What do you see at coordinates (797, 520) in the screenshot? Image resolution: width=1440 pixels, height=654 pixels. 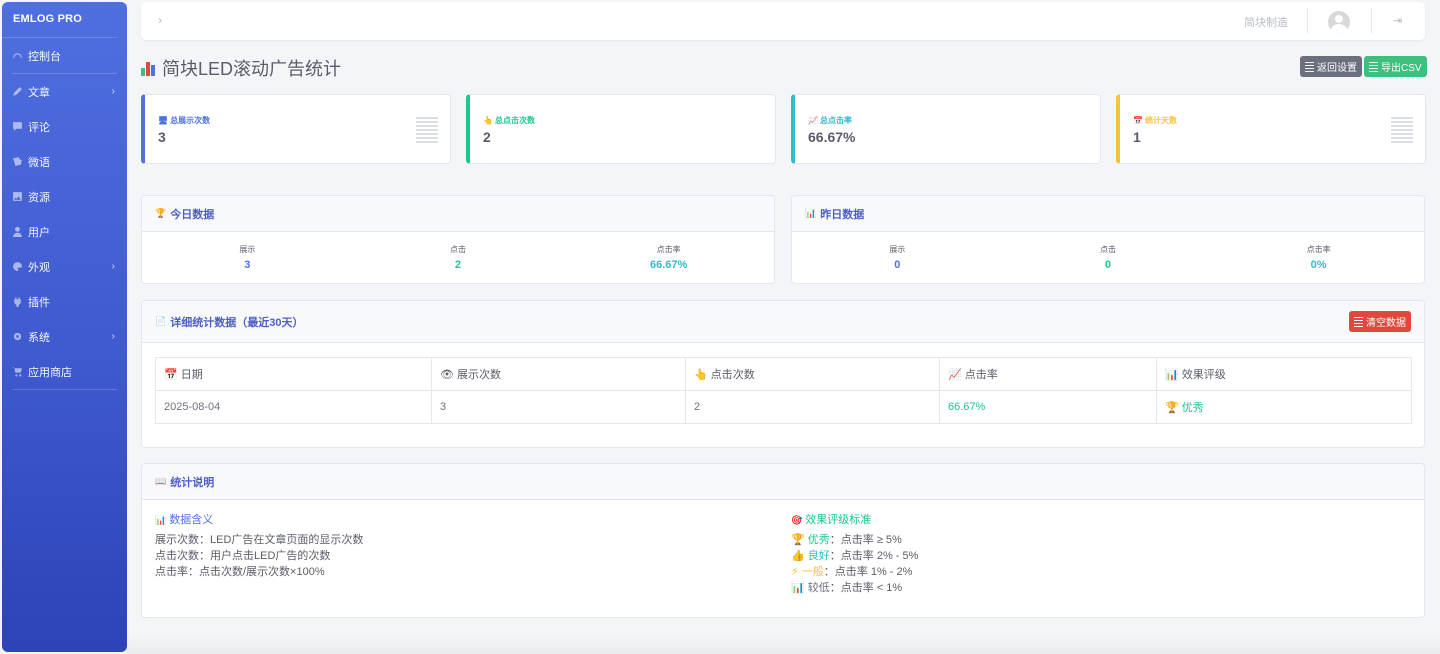 I see `target-icon: 🎯` at bounding box center [797, 520].